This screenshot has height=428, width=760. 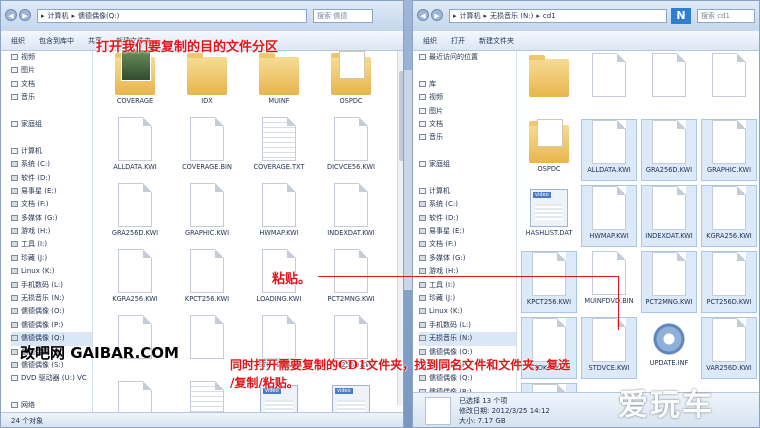 I want to click on nav-item: 儒德偶像 (O:), so click(x=51, y=311).